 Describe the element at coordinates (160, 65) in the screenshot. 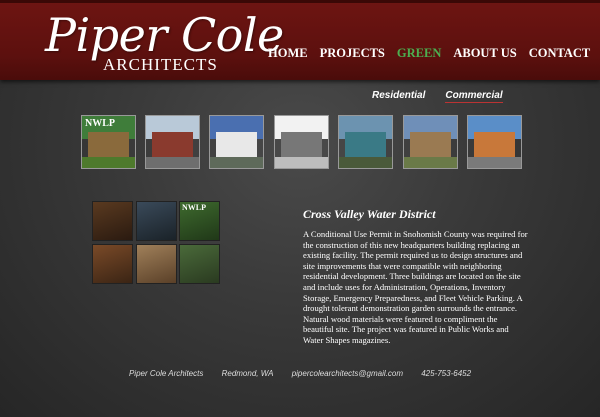

I see `logo-subtitle: ARCHITECTS` at that location.